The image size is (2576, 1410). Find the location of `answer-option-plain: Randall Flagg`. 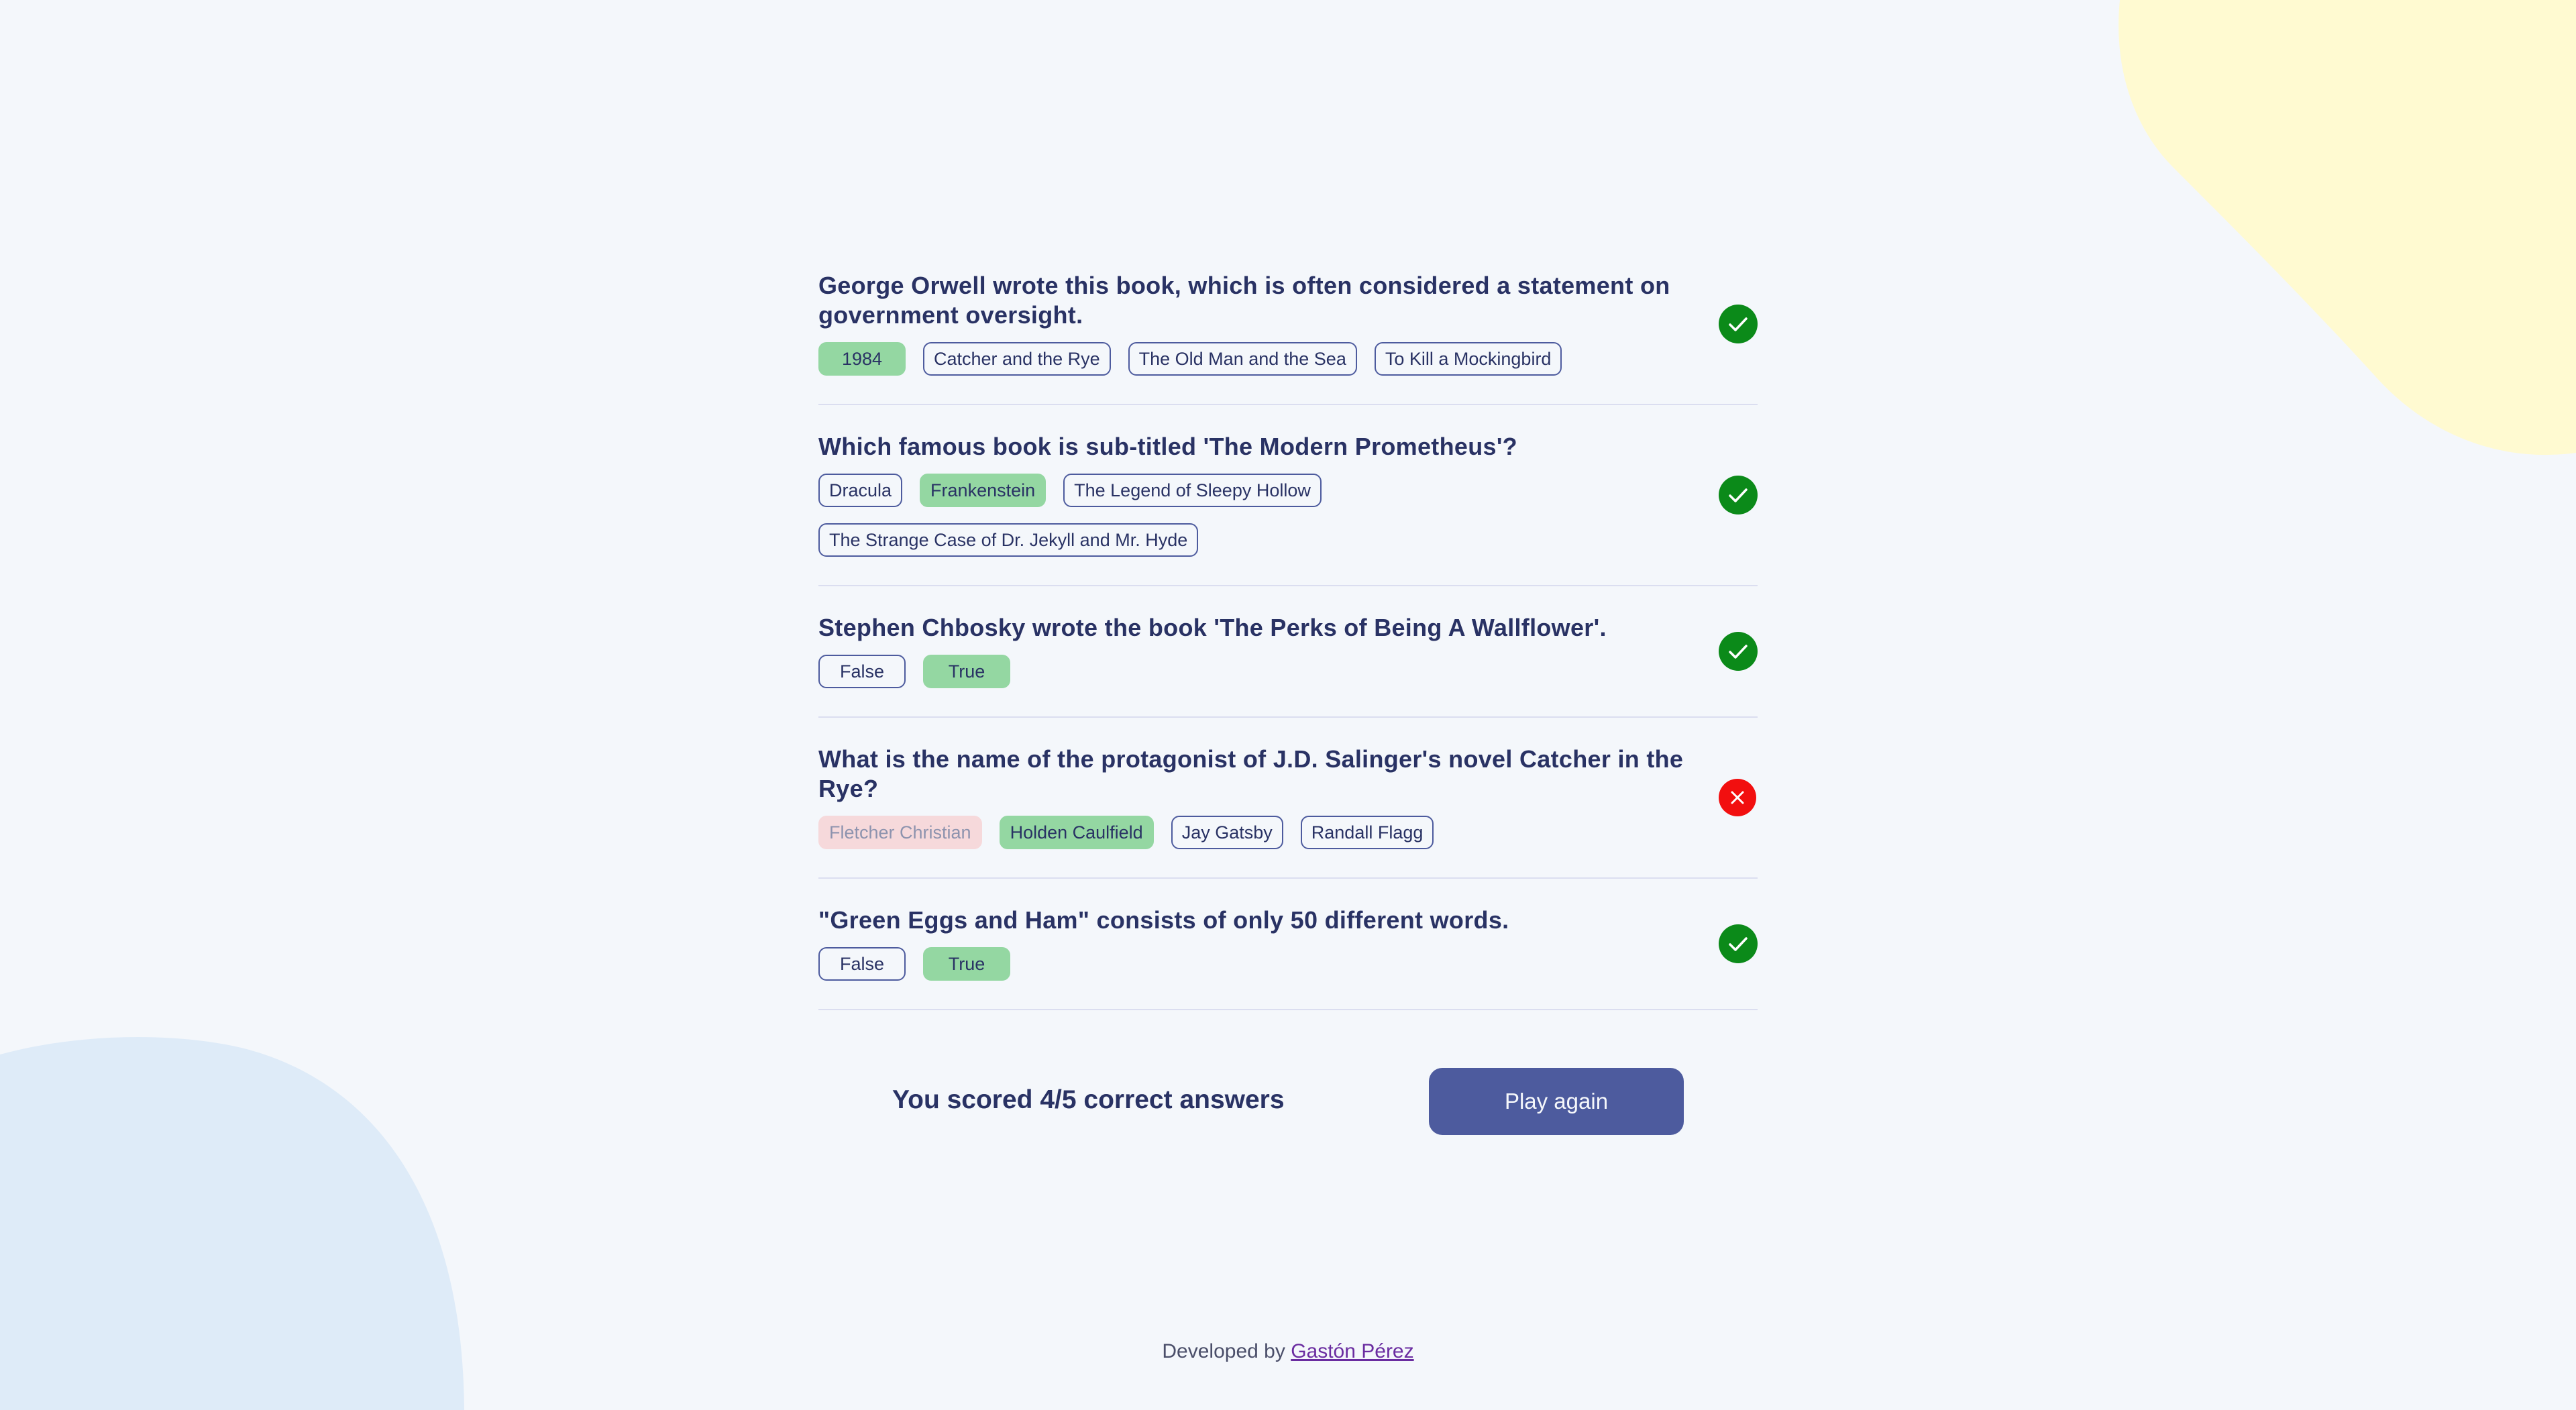

answer-option-plain: Randall Flagg is located at coordinates (1367, 832).